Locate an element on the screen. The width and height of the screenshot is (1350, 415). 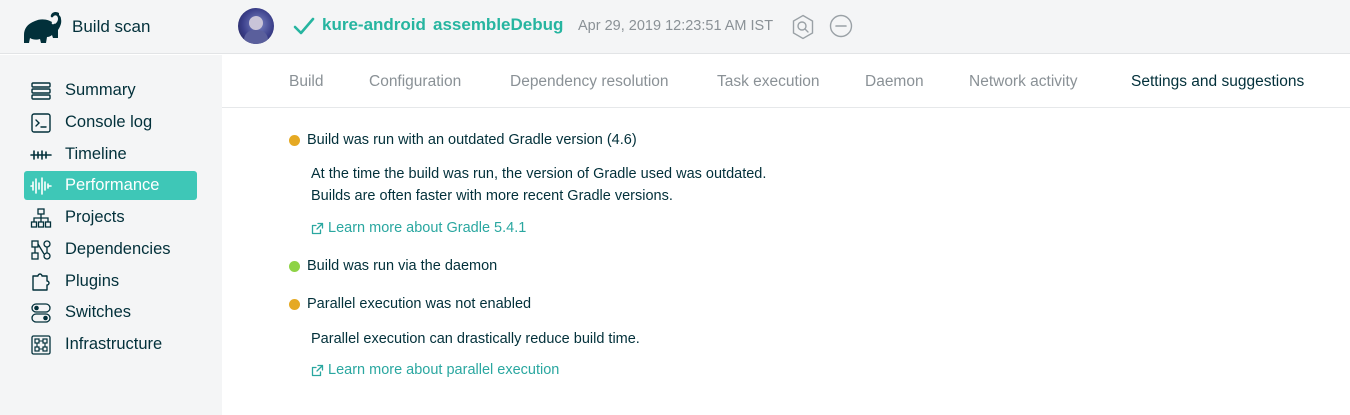
sidebar-item-summary: Summary is located at coordinates (110, 90).